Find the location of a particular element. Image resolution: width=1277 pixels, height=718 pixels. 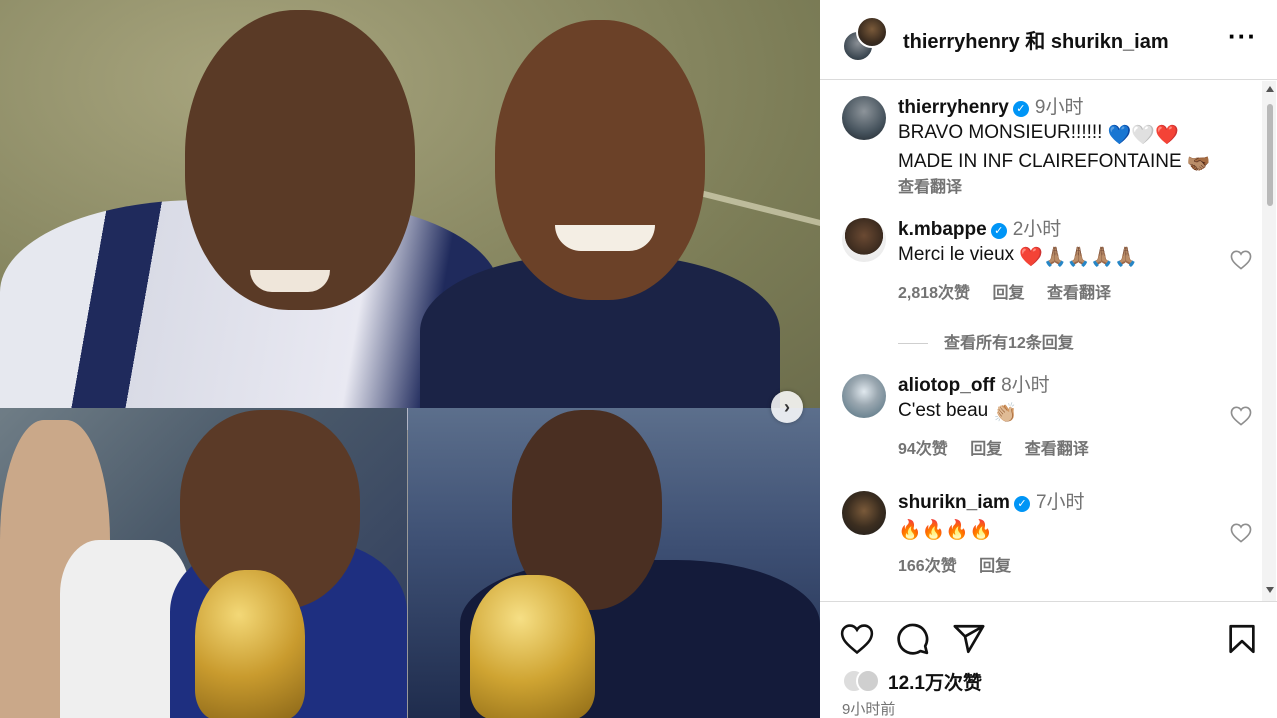

post-header: thierryhenry 和 shurikn_iam ··· is located at coordinates (1048, 40).